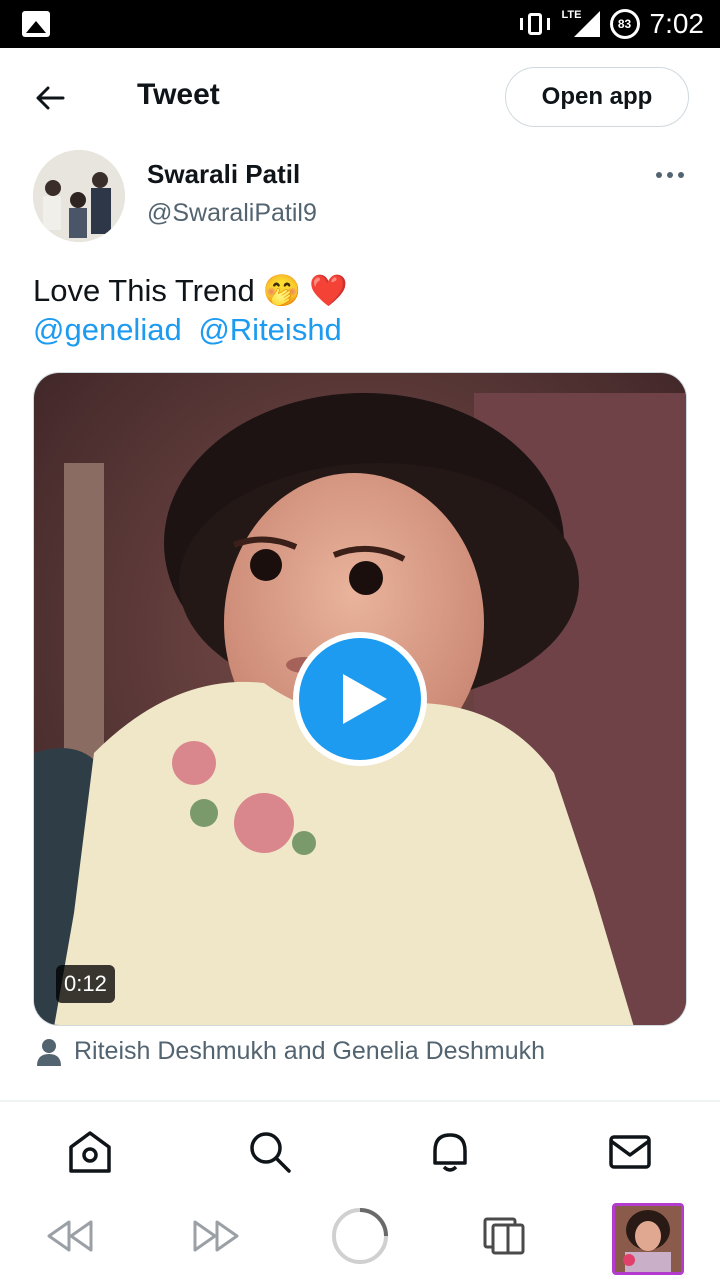 Image resolution: width=720 pixels, height=1280 pixels. I want to click on back-arrow-icon, so click(50, 98).